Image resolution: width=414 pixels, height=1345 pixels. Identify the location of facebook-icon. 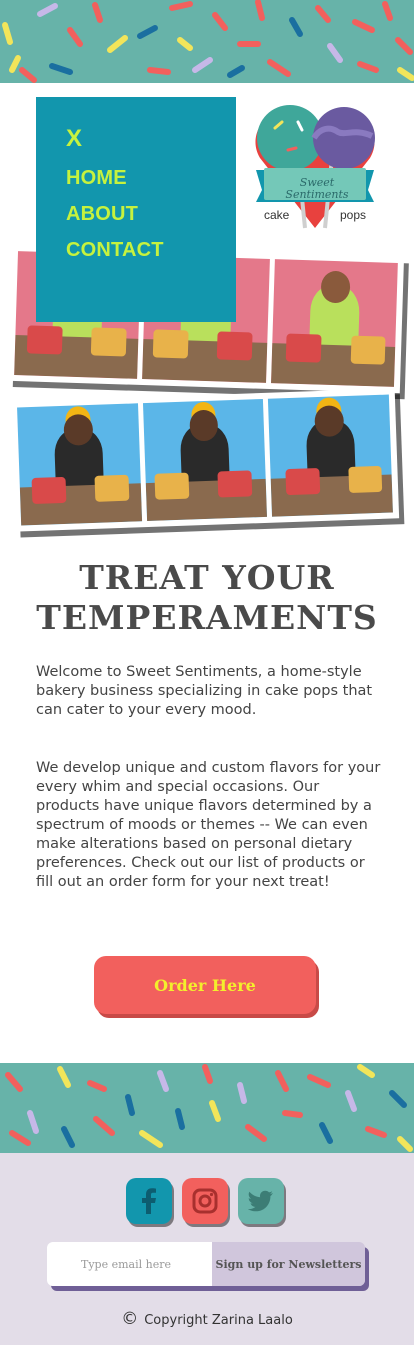
(149, 1201).